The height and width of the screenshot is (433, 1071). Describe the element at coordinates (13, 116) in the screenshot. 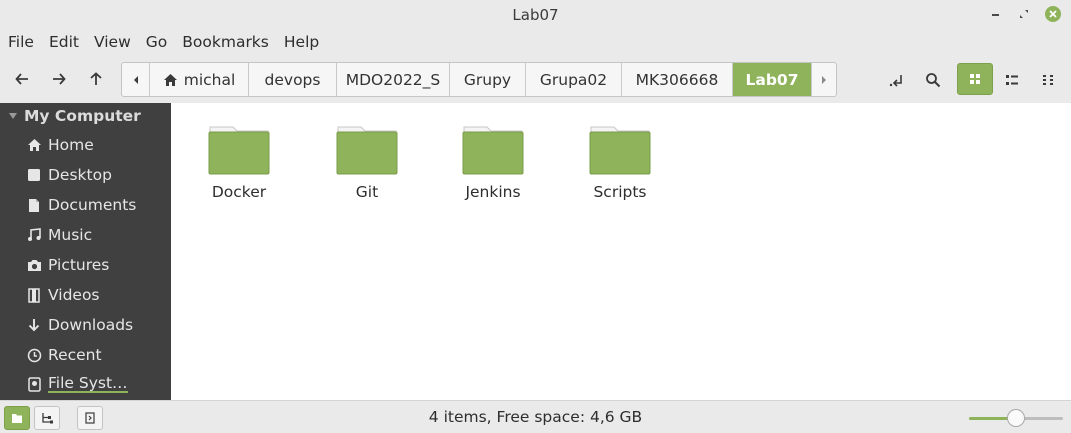

I see `chevron-down-icon` at that location.